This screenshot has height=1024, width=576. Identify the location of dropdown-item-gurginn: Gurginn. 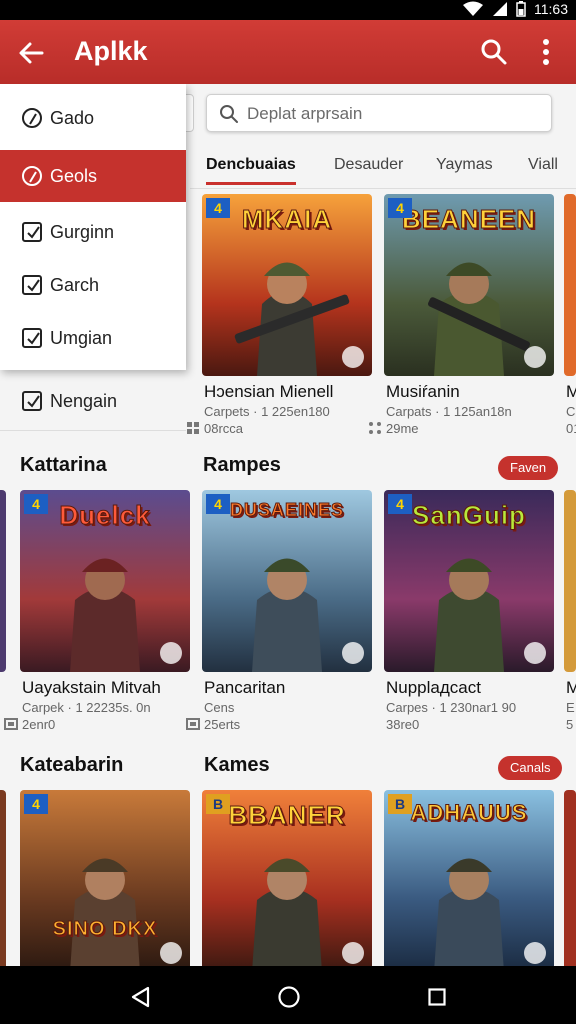
(93, 232).